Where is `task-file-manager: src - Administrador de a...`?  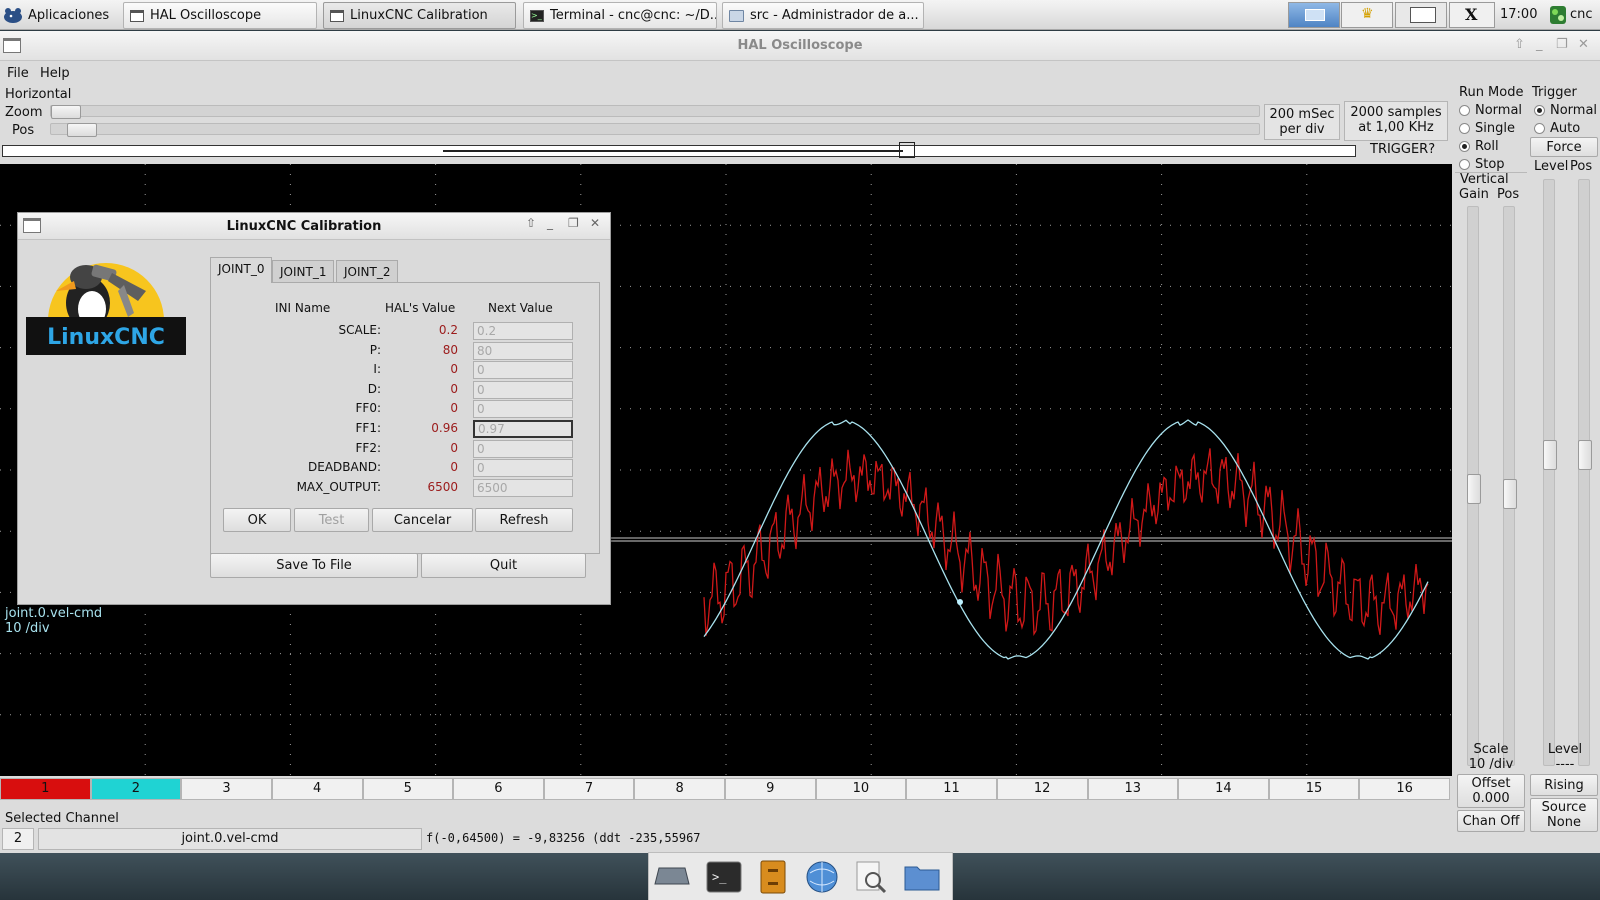 task-file-manager: src - Administrador de a... is located at coordinates (823, 15).